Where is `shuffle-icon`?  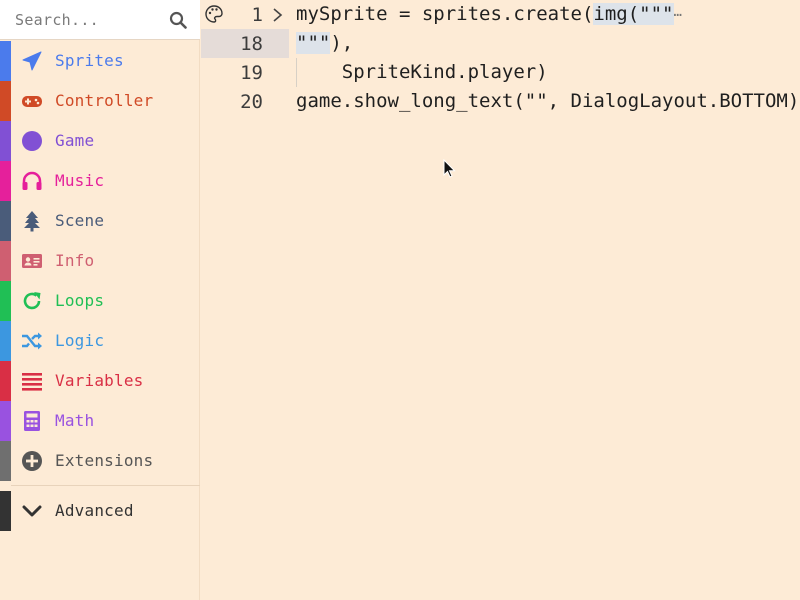
shuffle-icon is located at coordinates (32, 341).